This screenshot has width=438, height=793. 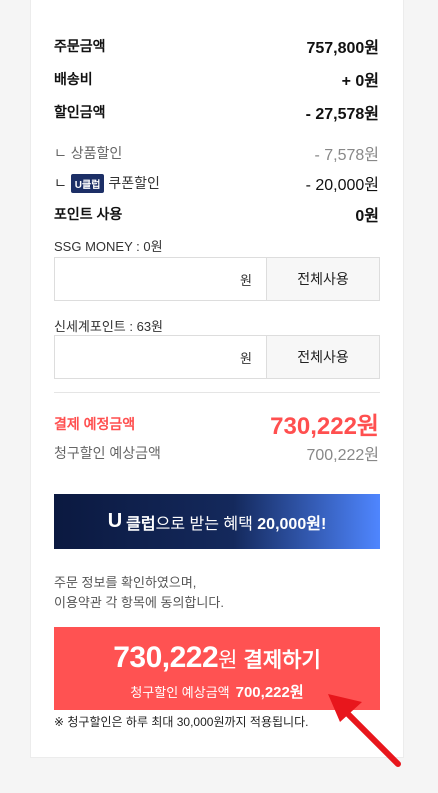 I want to click on notice-line-2: 이용약관 각 항목에 동의합니다., so click(x=139, y=602).